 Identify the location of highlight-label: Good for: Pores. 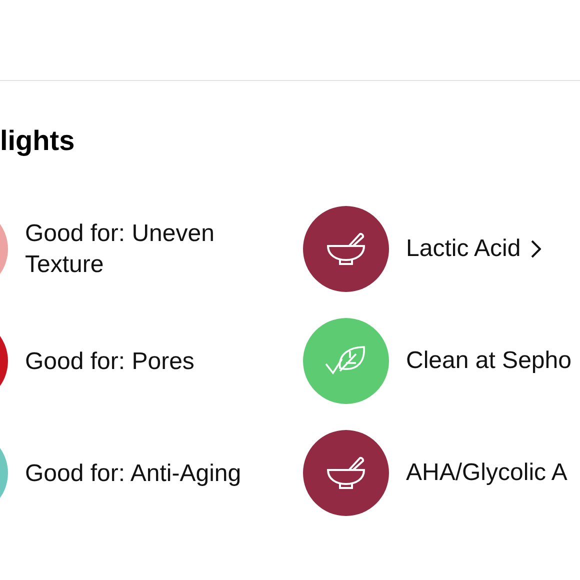
(110, 361).